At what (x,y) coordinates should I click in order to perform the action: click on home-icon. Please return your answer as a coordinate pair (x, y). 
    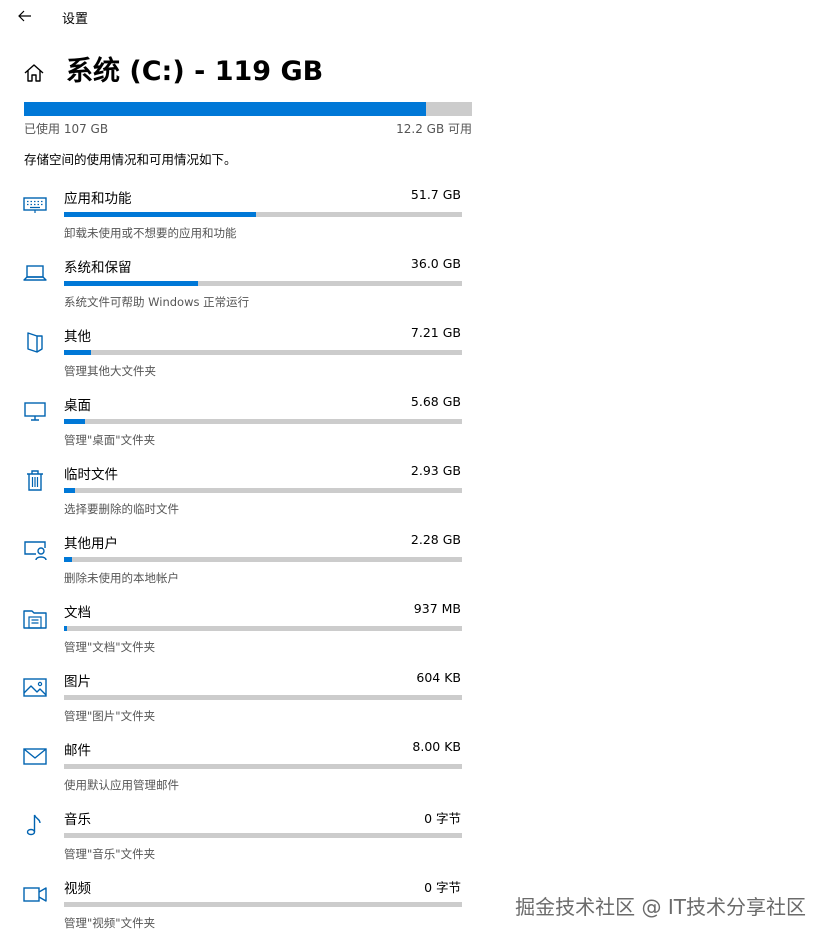
    Looking at the image, I should click on (34, 73).